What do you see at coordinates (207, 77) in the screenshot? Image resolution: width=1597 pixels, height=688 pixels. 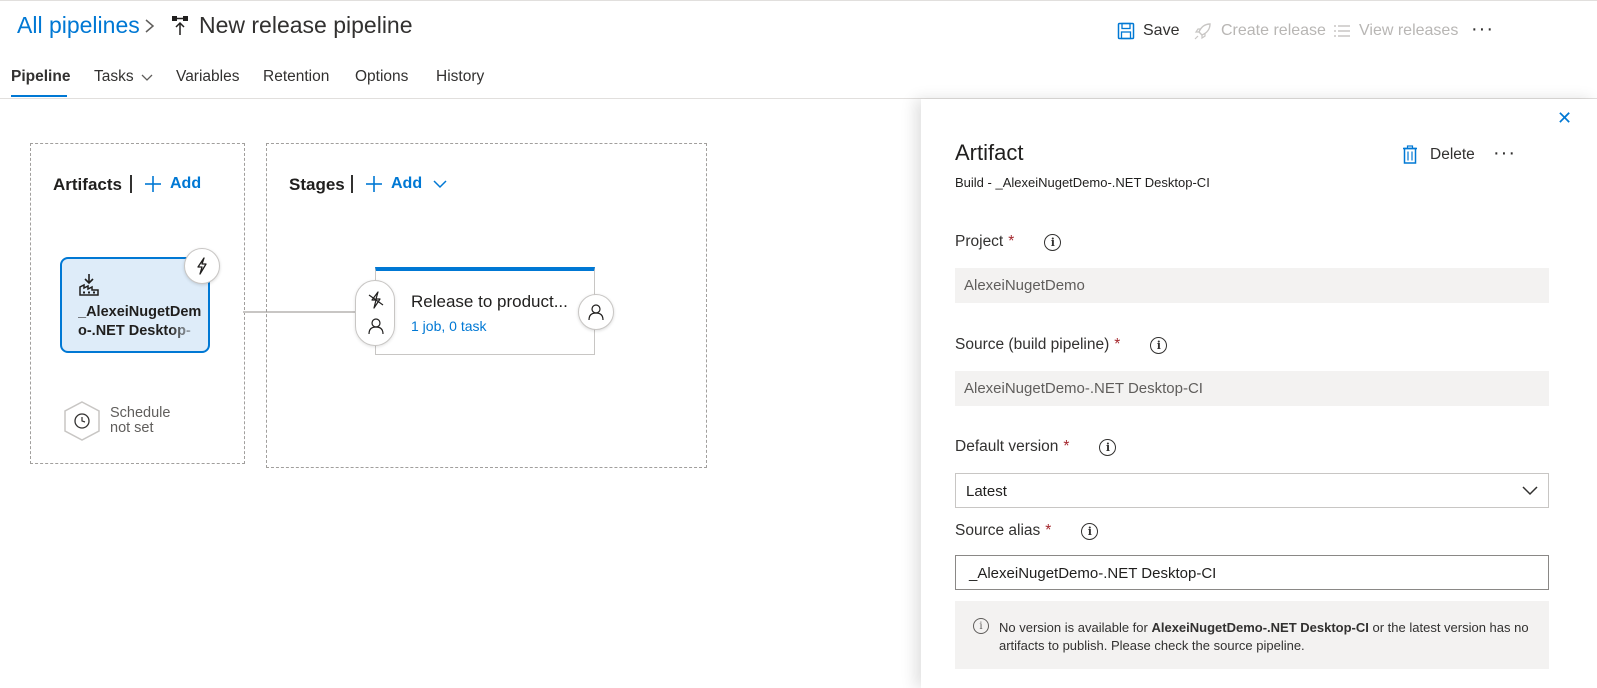 I see `tab-variables: Variables` at bounding box center [207, 77].